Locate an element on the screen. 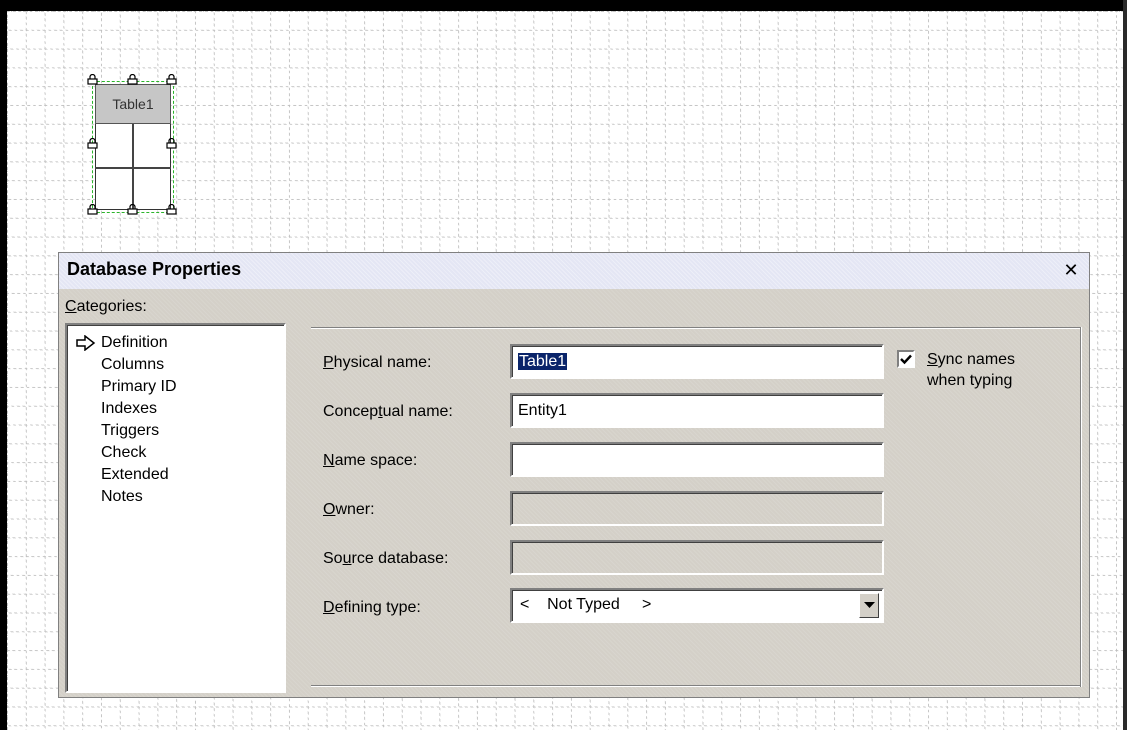 Image resolution: width=1127 pixels, height=730 pixels. sync-names-label-line2: when typing is located at coordinates (970, 380).